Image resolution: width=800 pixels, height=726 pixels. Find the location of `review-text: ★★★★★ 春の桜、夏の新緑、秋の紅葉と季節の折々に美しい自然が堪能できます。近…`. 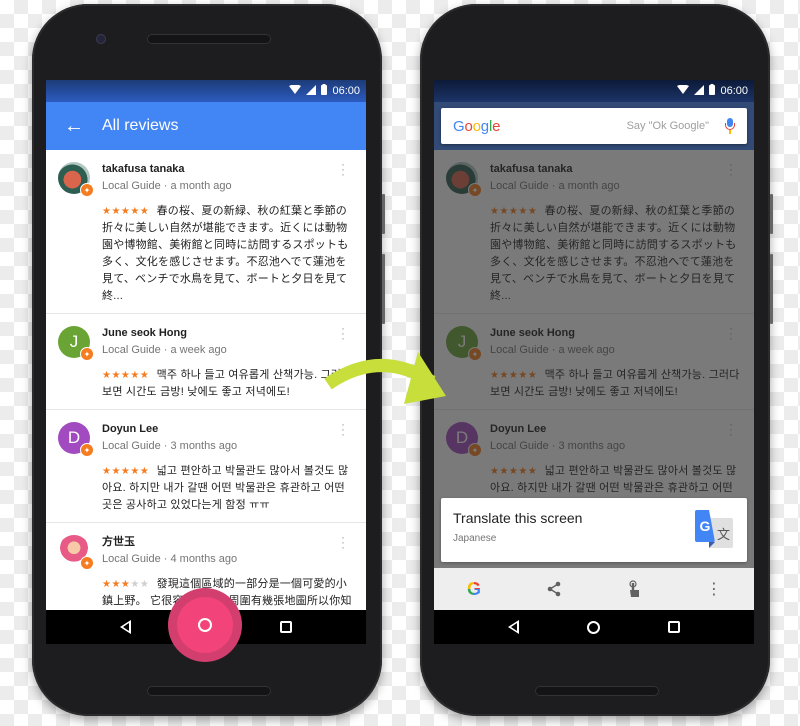

review-text: ★★★★★ 春の桜、夏の新緑、秋の紅葉と季節の折々に美しい自然が堪能できます。近… is located at coordinates (225, 253).